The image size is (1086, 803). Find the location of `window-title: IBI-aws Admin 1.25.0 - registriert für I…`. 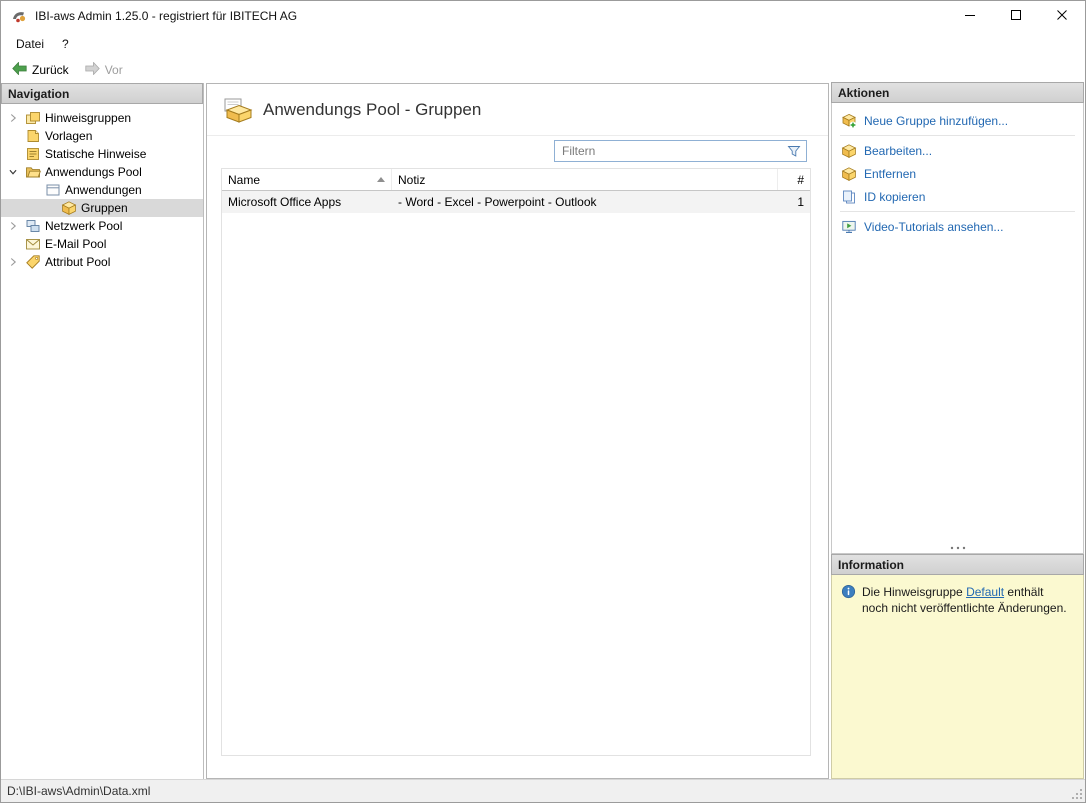

window-title: IBI-aws Admin 1.25.0 - registriert für I… is located at coordinates (166, 16).